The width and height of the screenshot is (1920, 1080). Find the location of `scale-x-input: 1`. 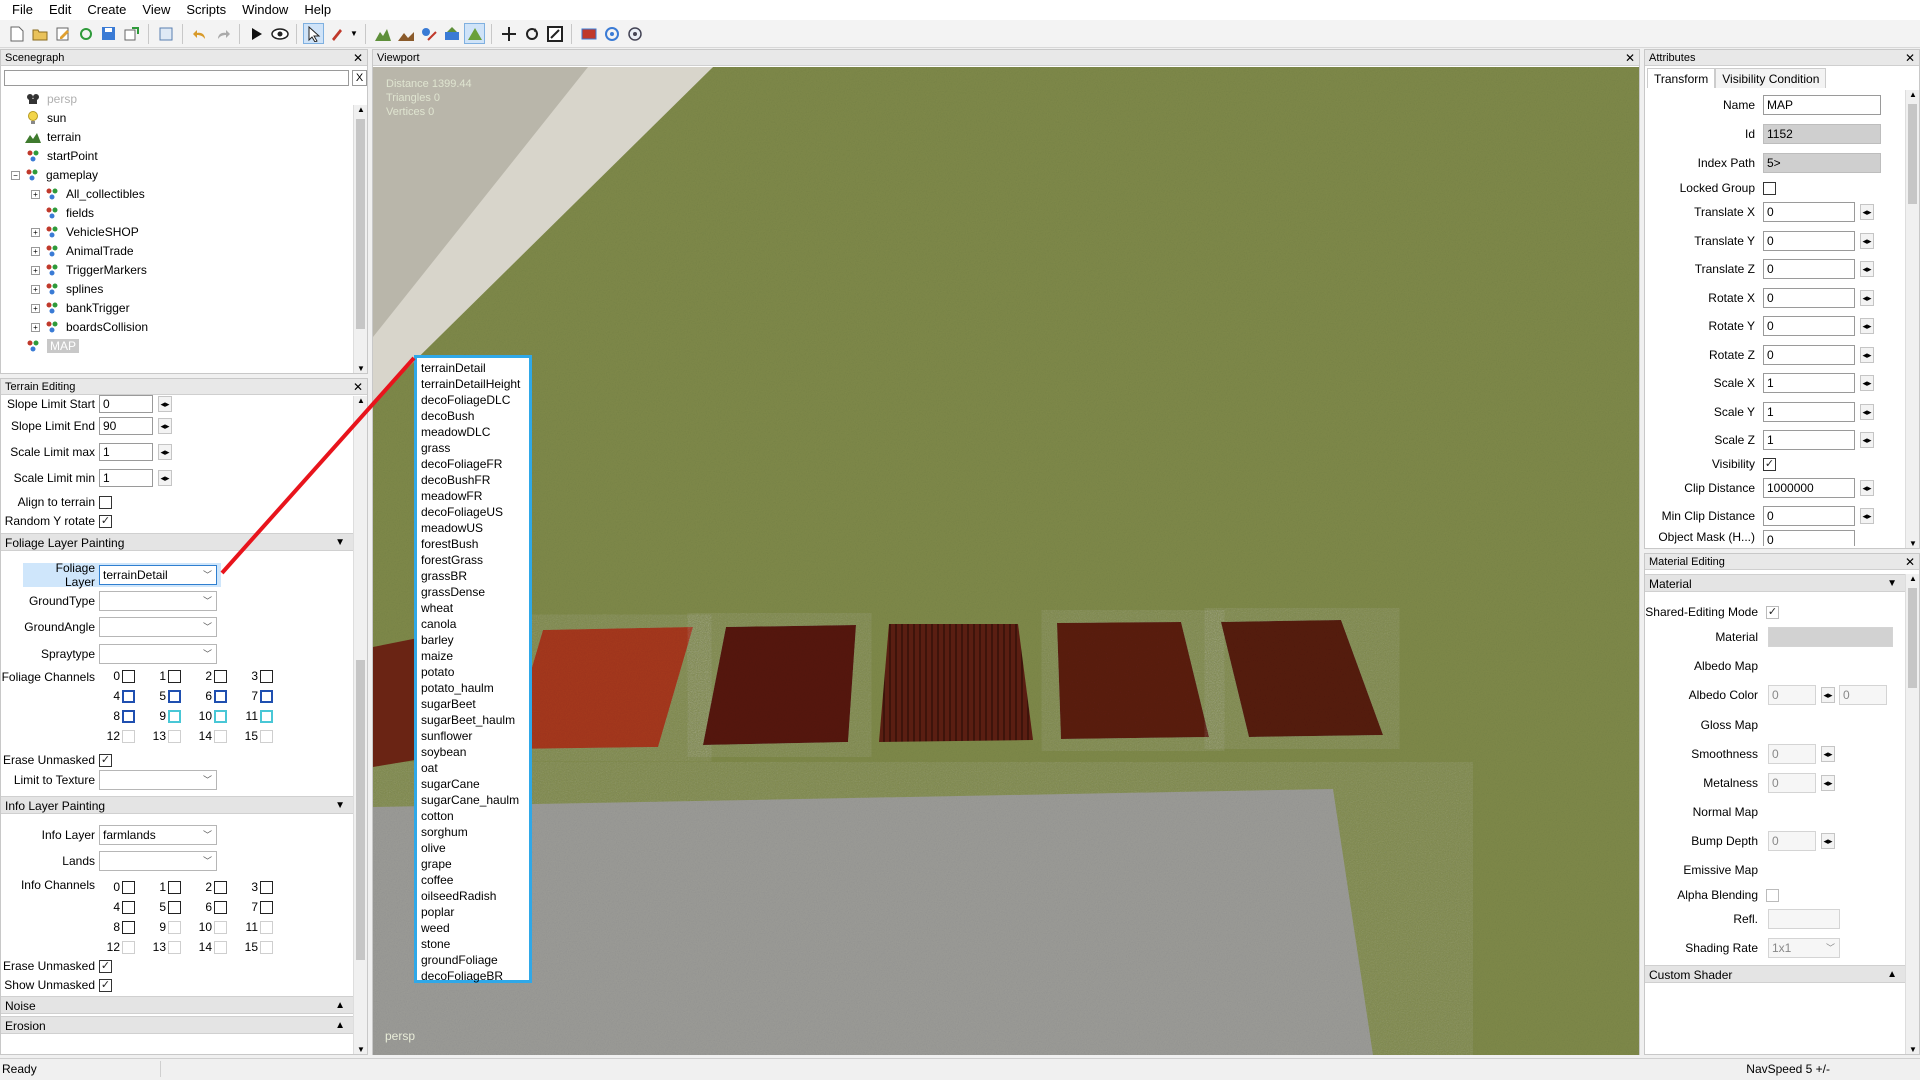

scale-x-input: 1 is located at coordinates (1809, 383).